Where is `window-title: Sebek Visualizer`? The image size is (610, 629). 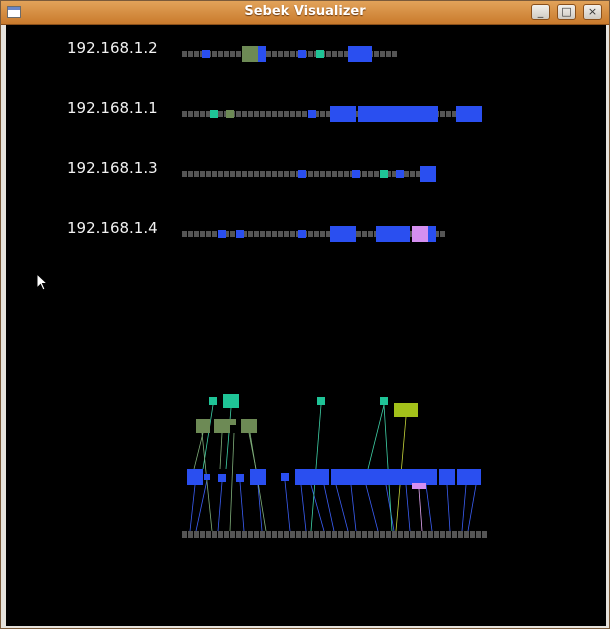
window-title: Sebek Visualizer is located at coordinates (305, 11).